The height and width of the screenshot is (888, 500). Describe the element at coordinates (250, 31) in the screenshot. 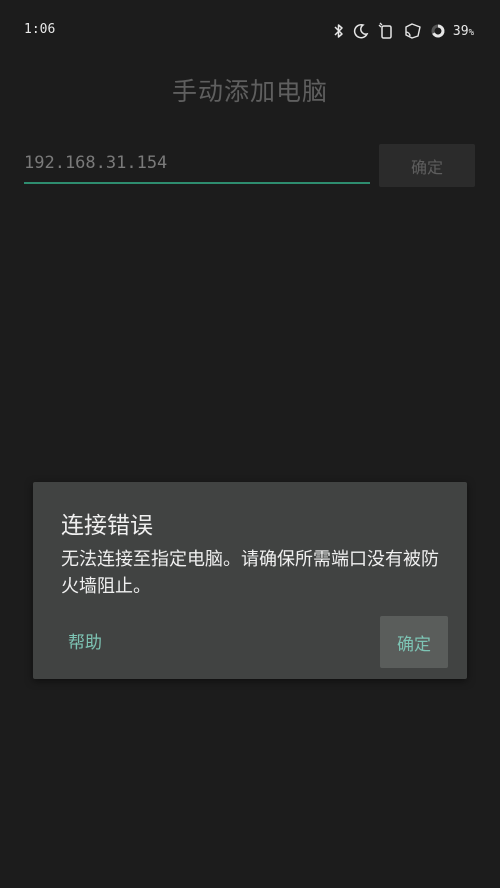

I see `status-bar: 1:06 39%` at that location.